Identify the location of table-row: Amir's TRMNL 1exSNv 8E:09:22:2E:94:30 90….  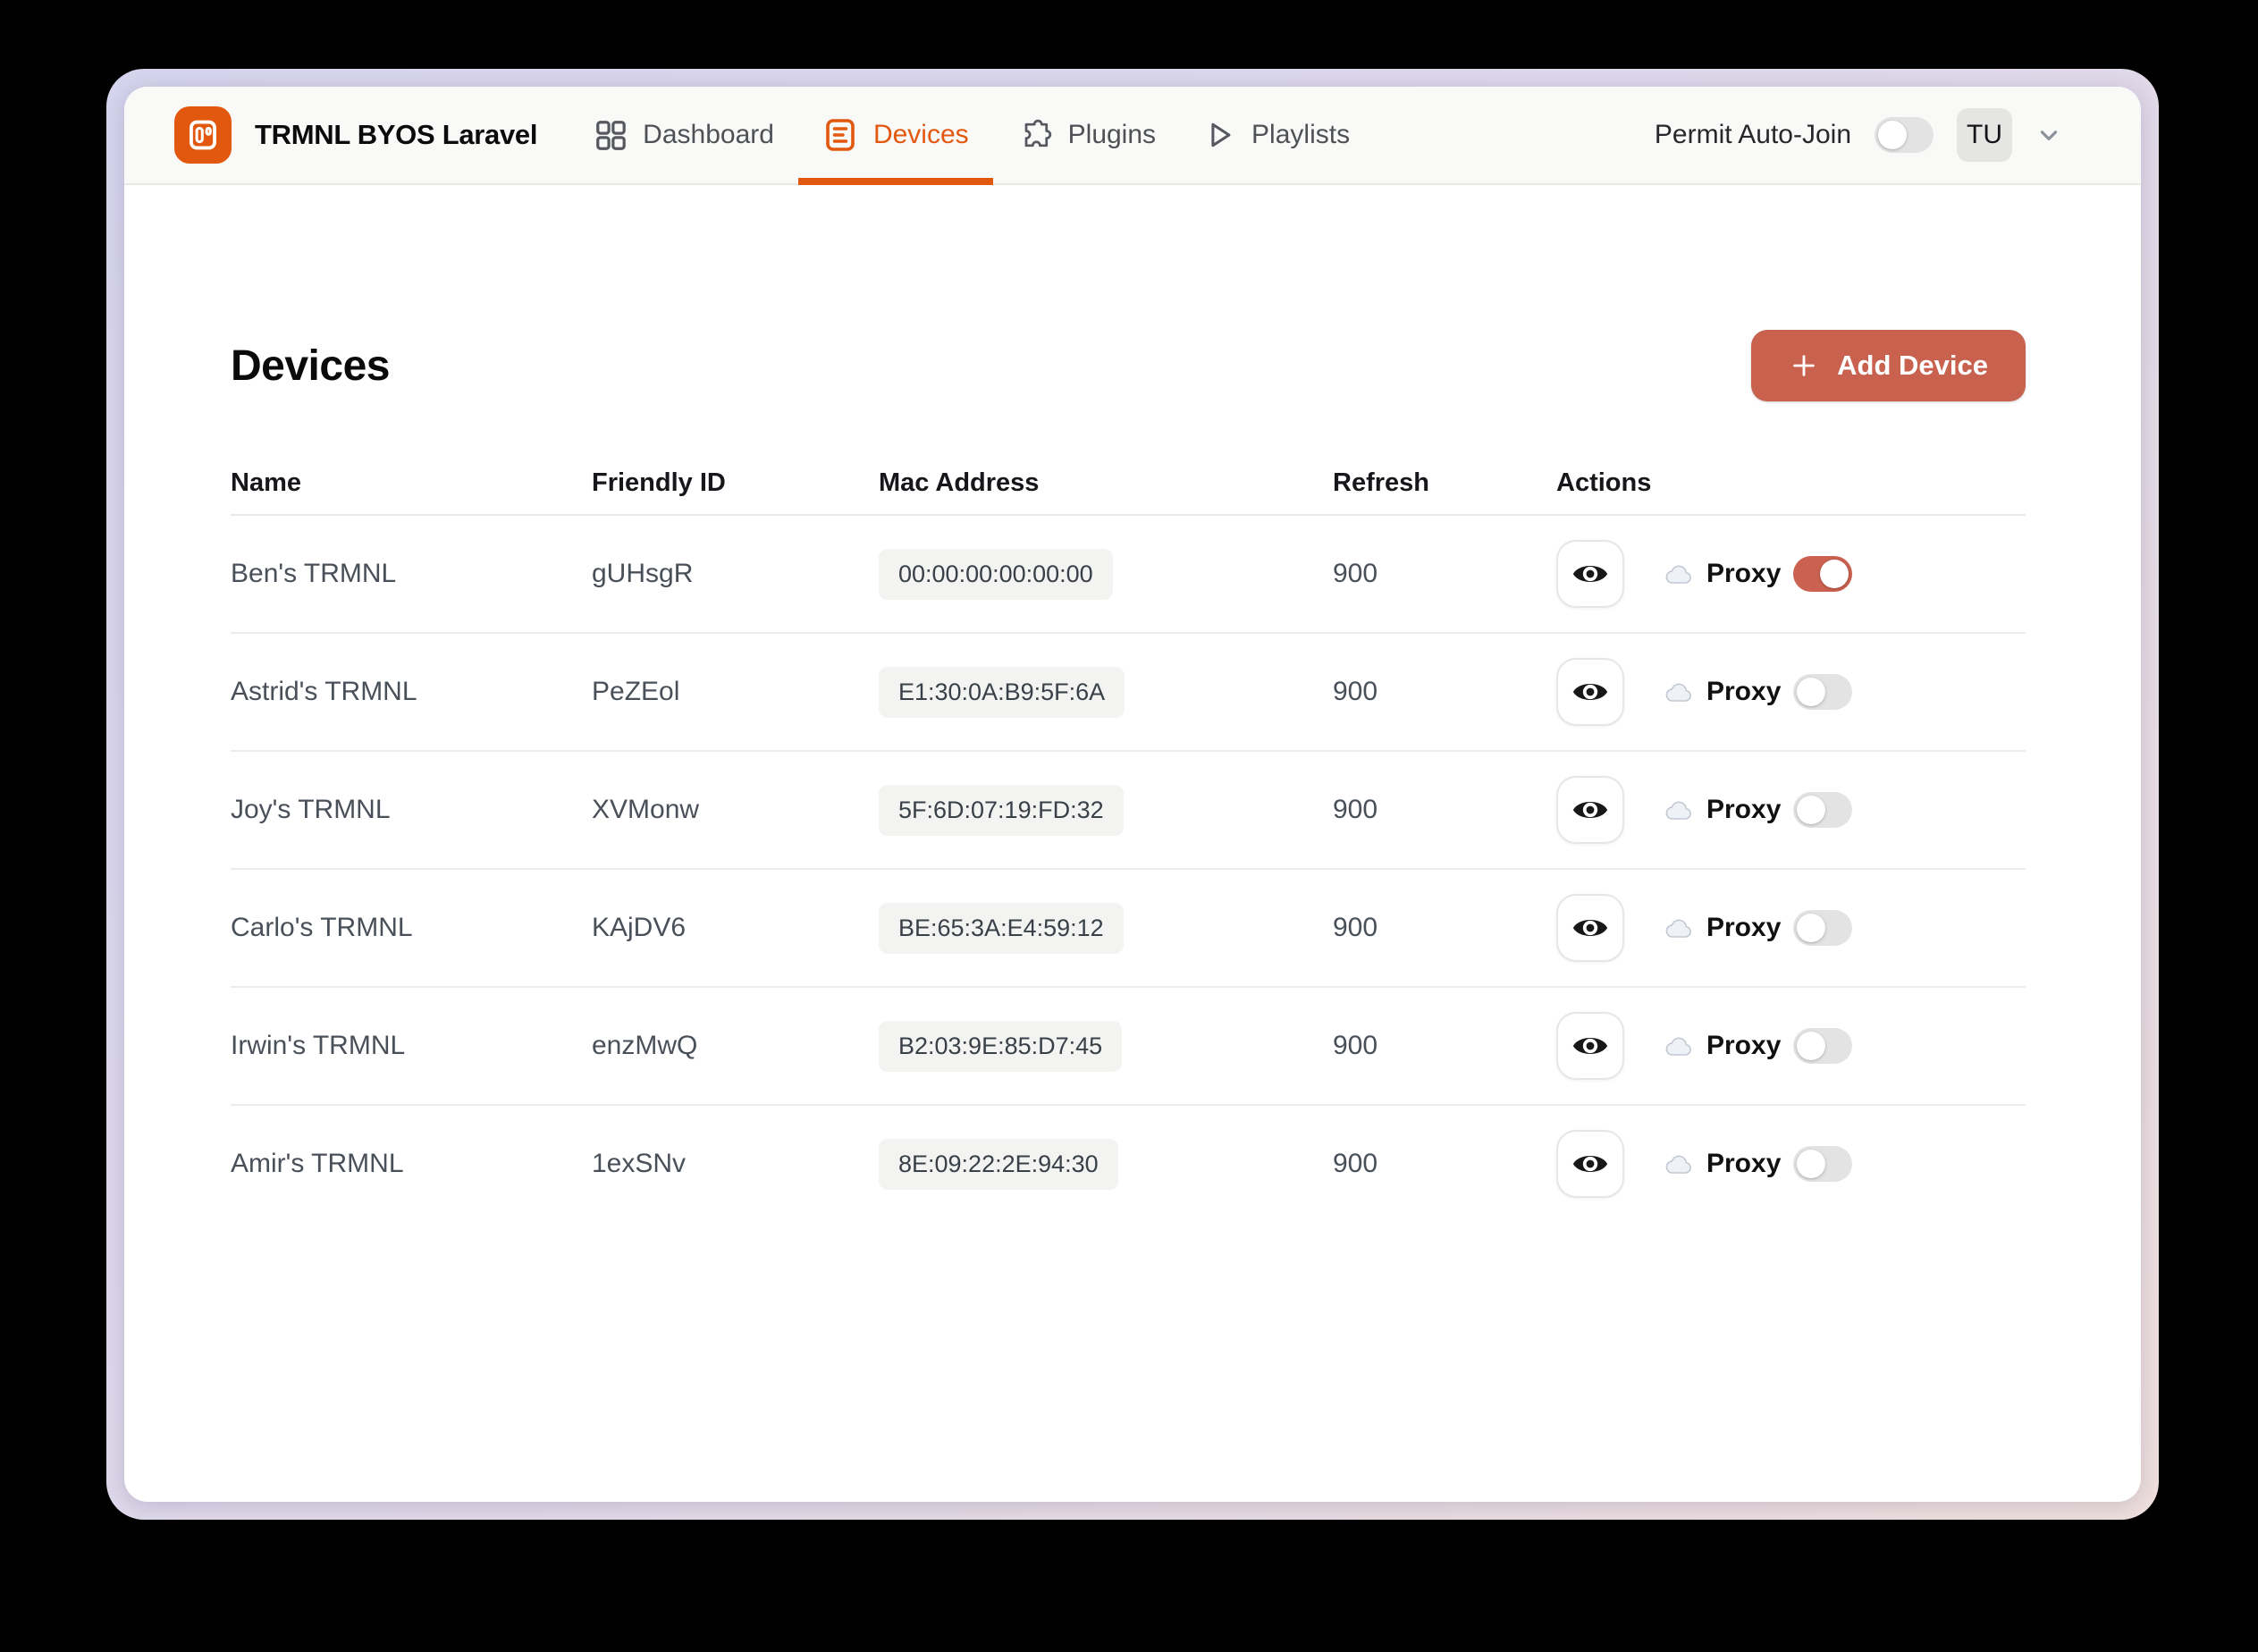
(1128, 1164).